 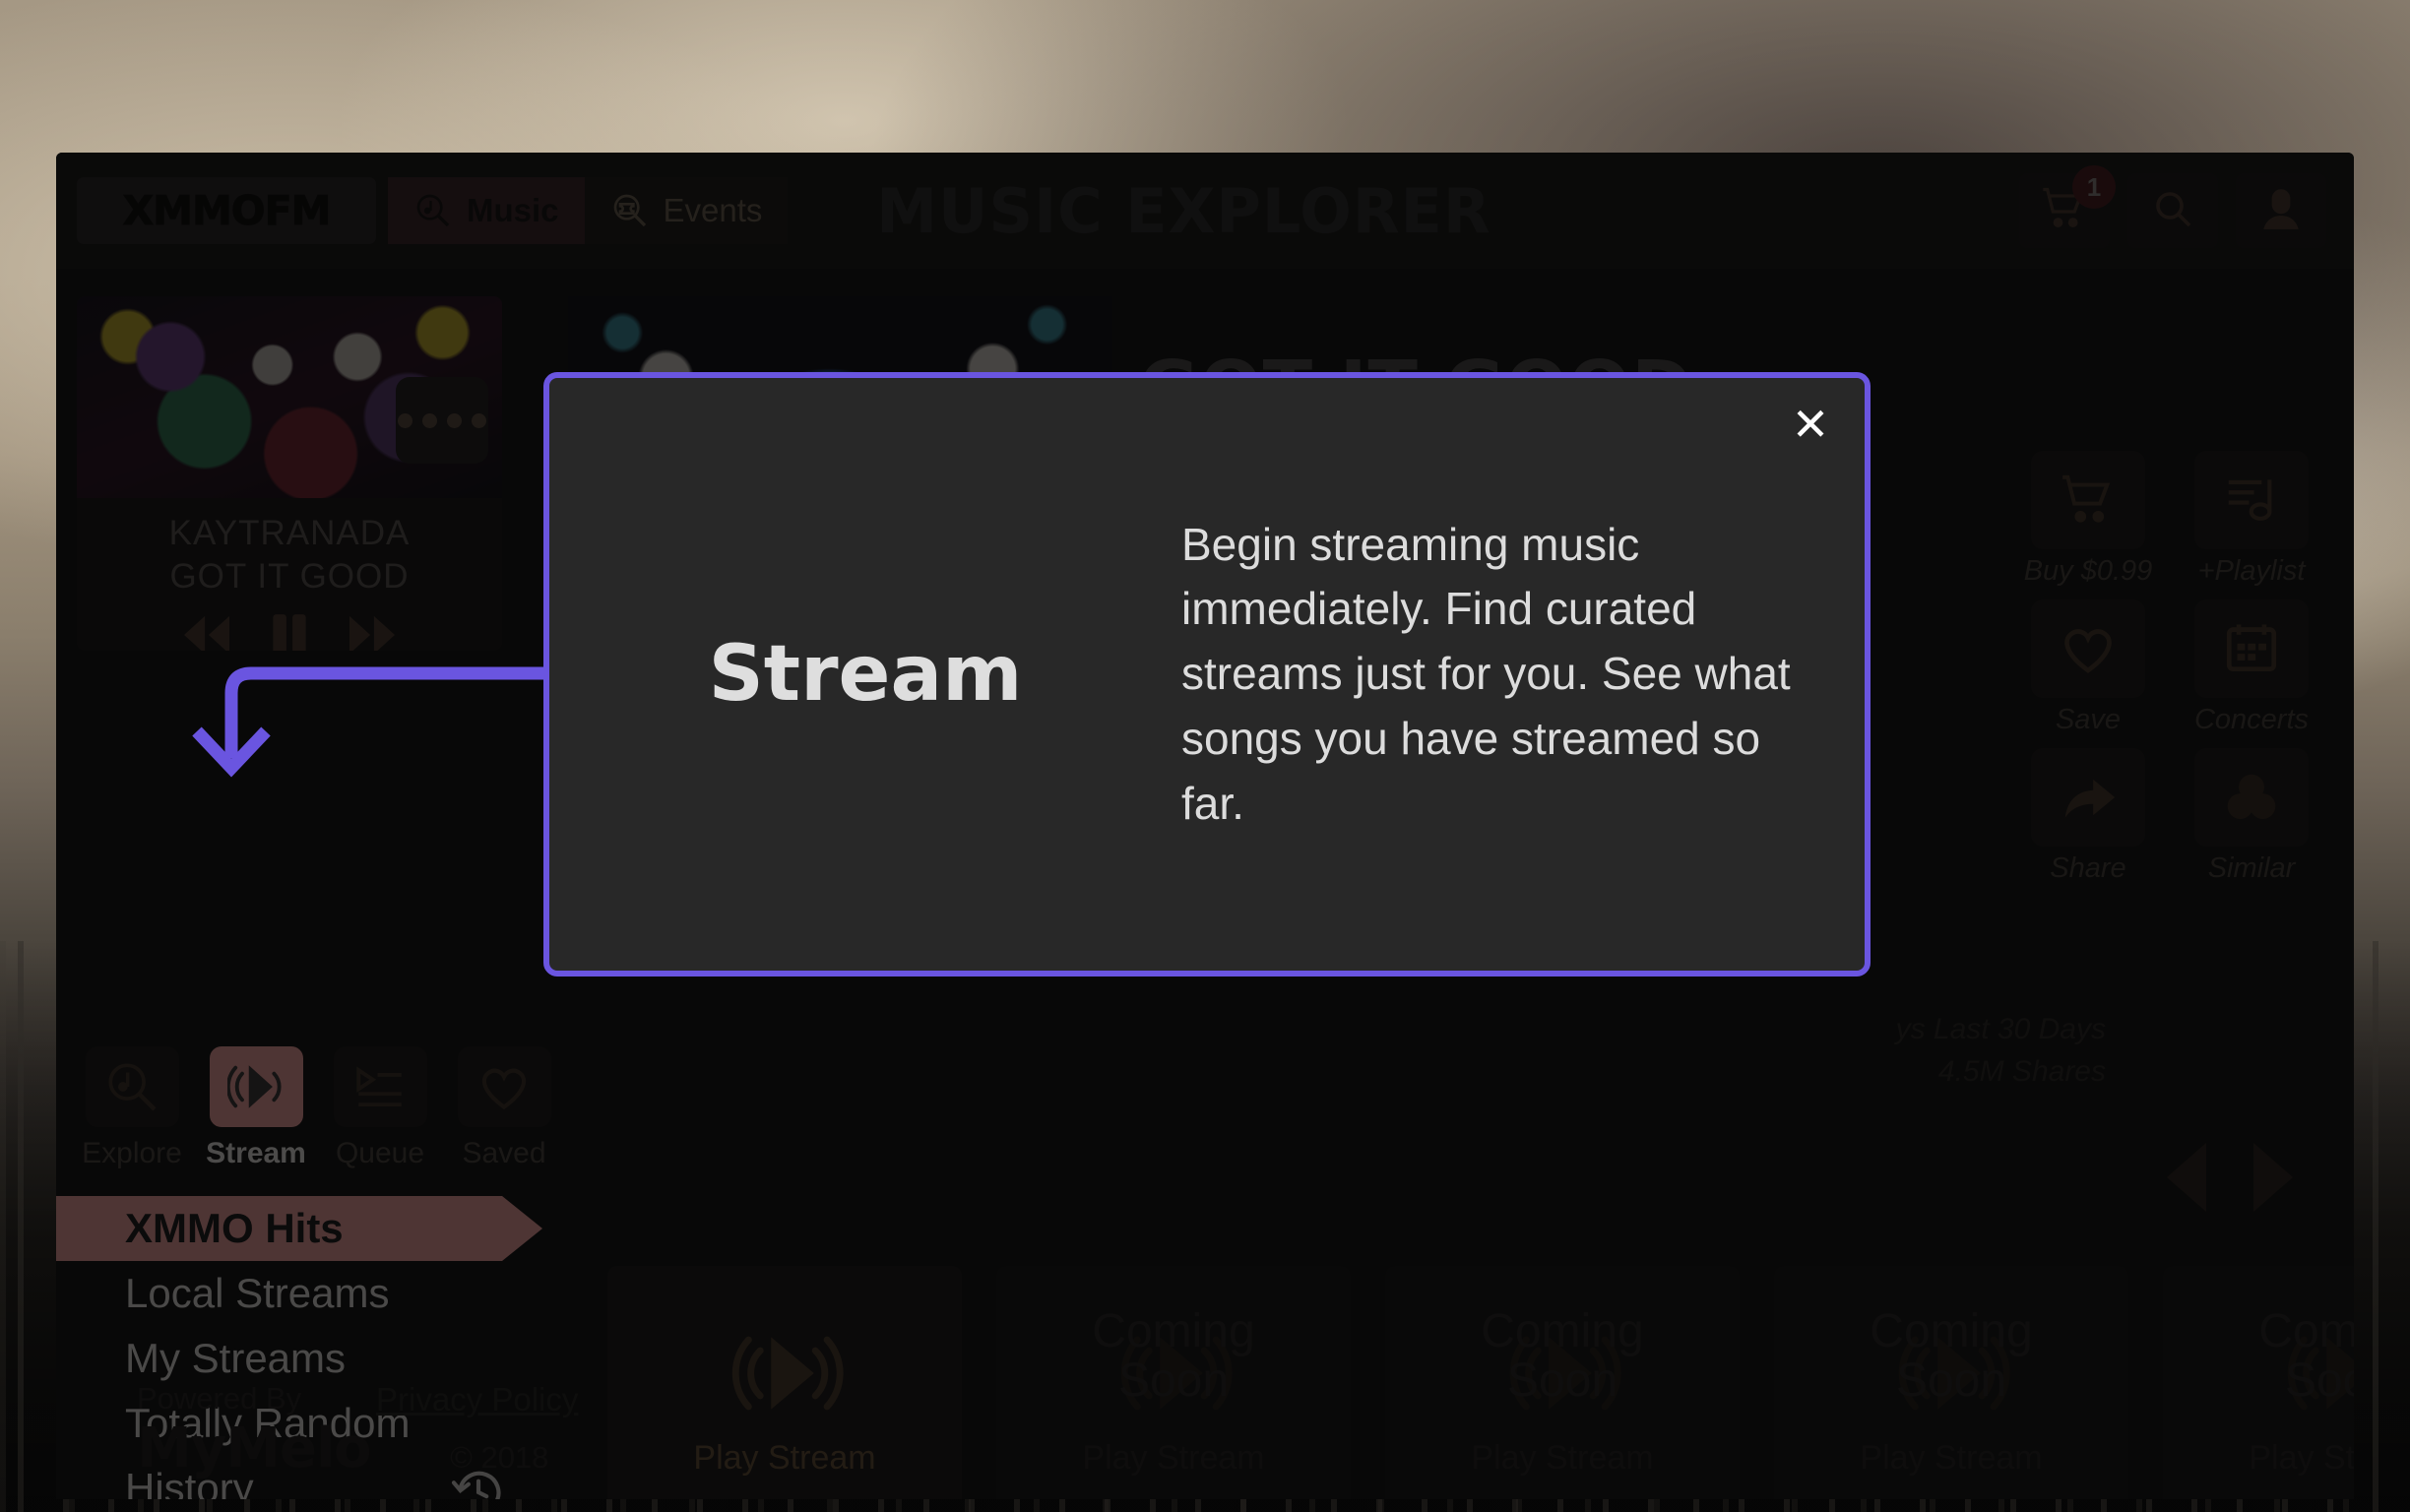 I want to click on album-art, so click(x=289, y=397).